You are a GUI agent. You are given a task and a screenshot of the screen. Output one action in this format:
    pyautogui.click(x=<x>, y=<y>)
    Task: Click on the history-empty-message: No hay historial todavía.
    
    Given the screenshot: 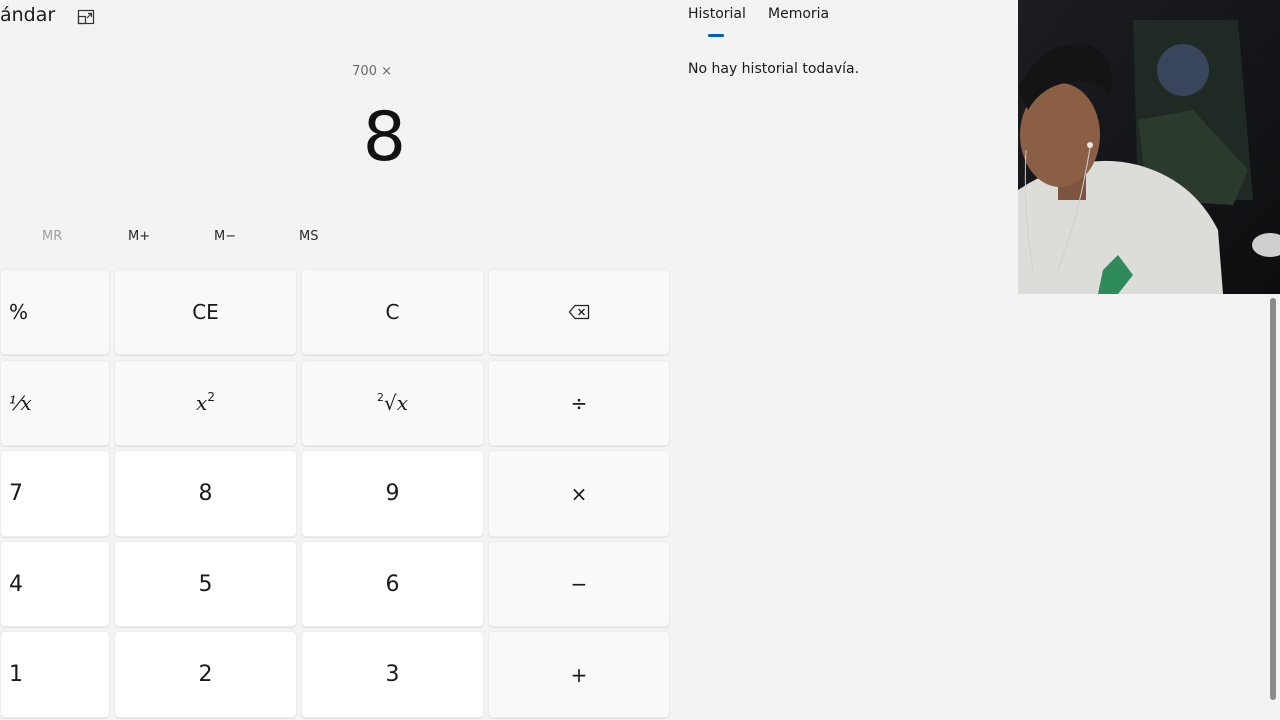 What is the action you would take?
    pyautogui.click(x=774, y=69)
    